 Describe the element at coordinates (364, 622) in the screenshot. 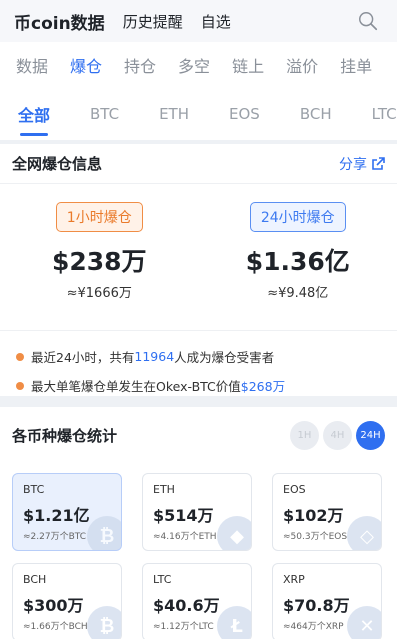

I see `ripple-icon: ✕` at that location.